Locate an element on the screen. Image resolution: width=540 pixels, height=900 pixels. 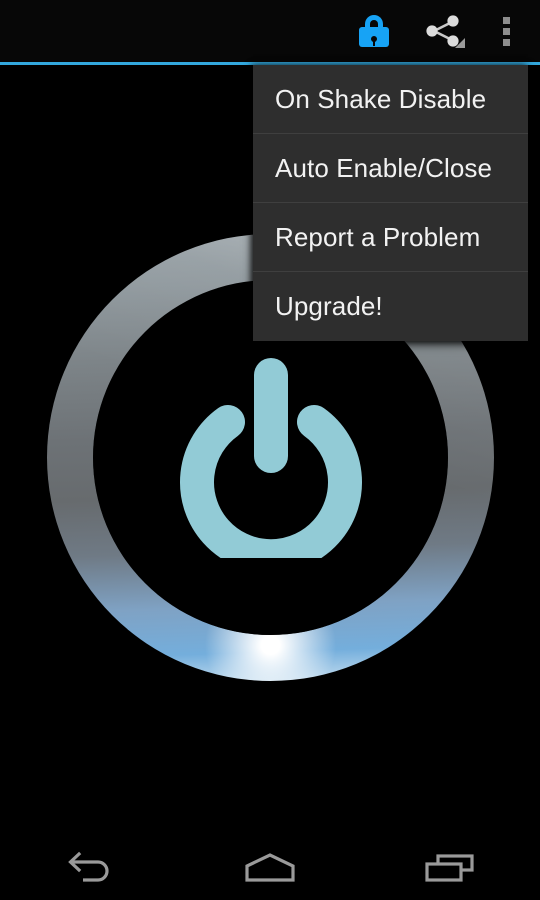
home-icon is located at coordinates (270, 869).